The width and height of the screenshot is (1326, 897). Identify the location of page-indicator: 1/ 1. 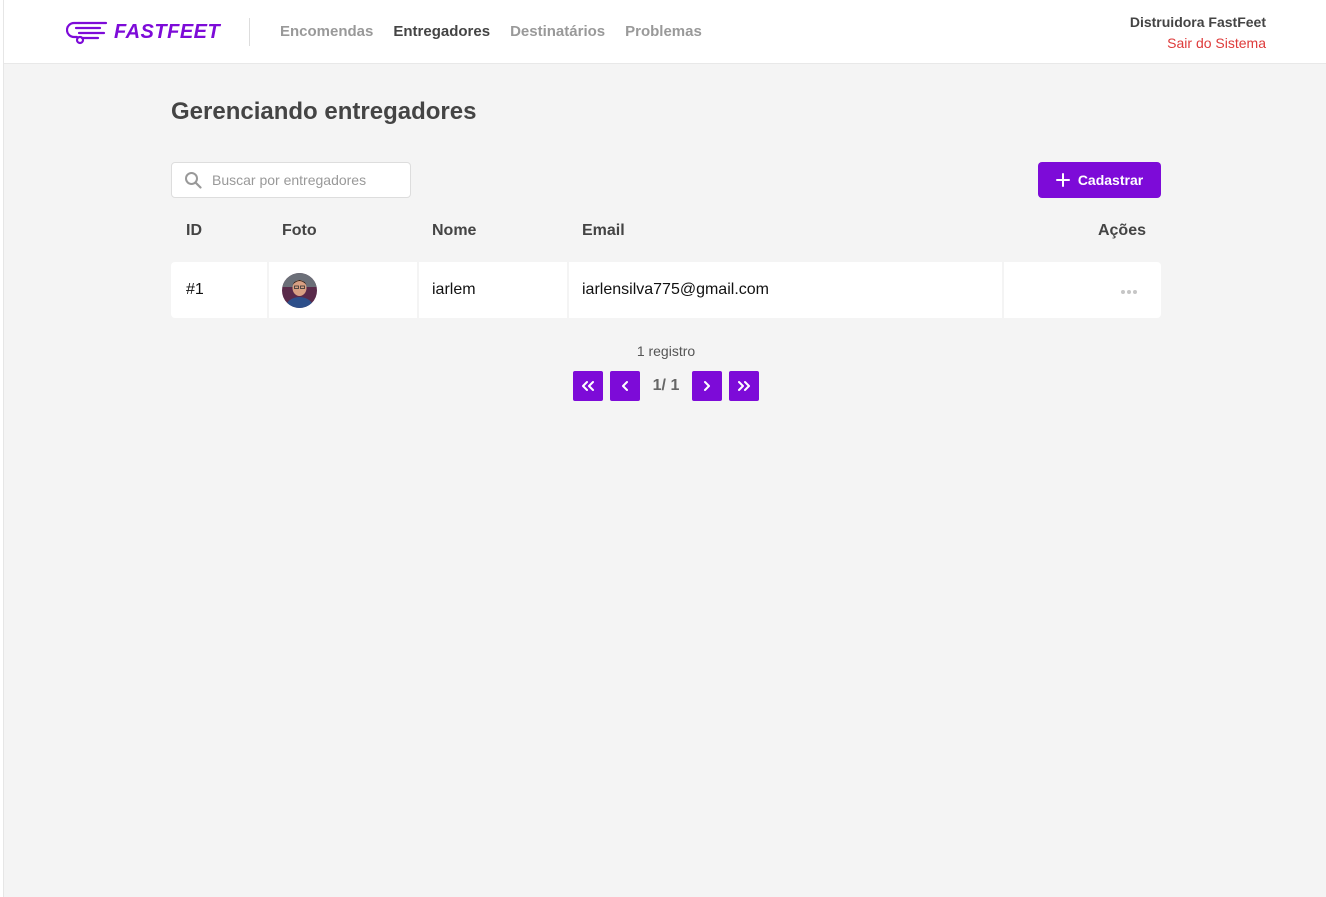
(666, 385).